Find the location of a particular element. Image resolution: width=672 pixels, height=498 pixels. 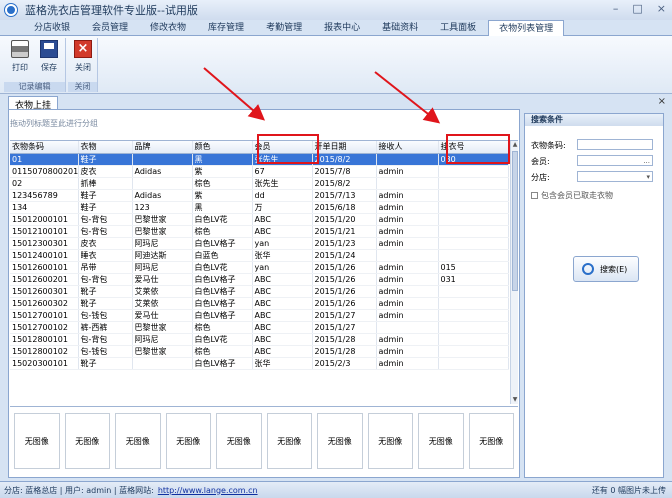

save-button: 保存 is located at coordinates (49, 56).